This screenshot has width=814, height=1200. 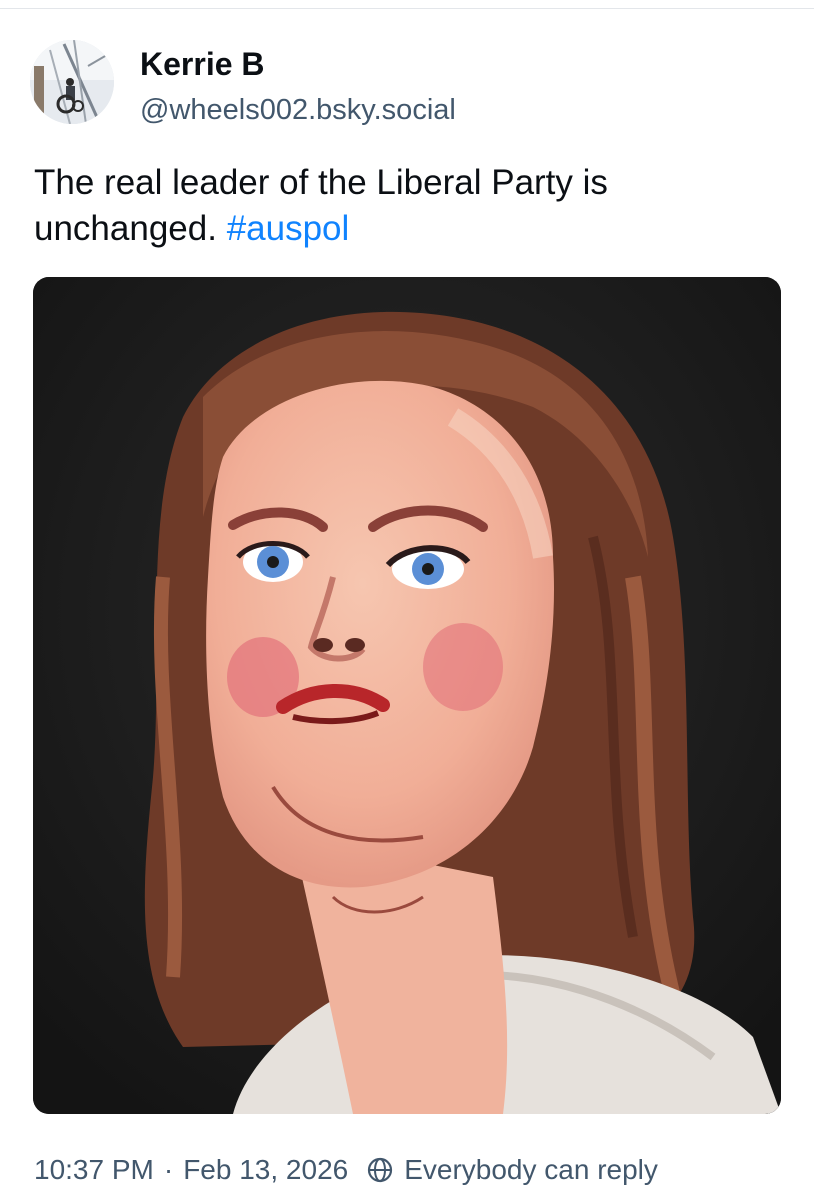 What do you see at coordinates (407, 8) in the screenshot?
I see `top-divider` at bounding box center [407, 8].